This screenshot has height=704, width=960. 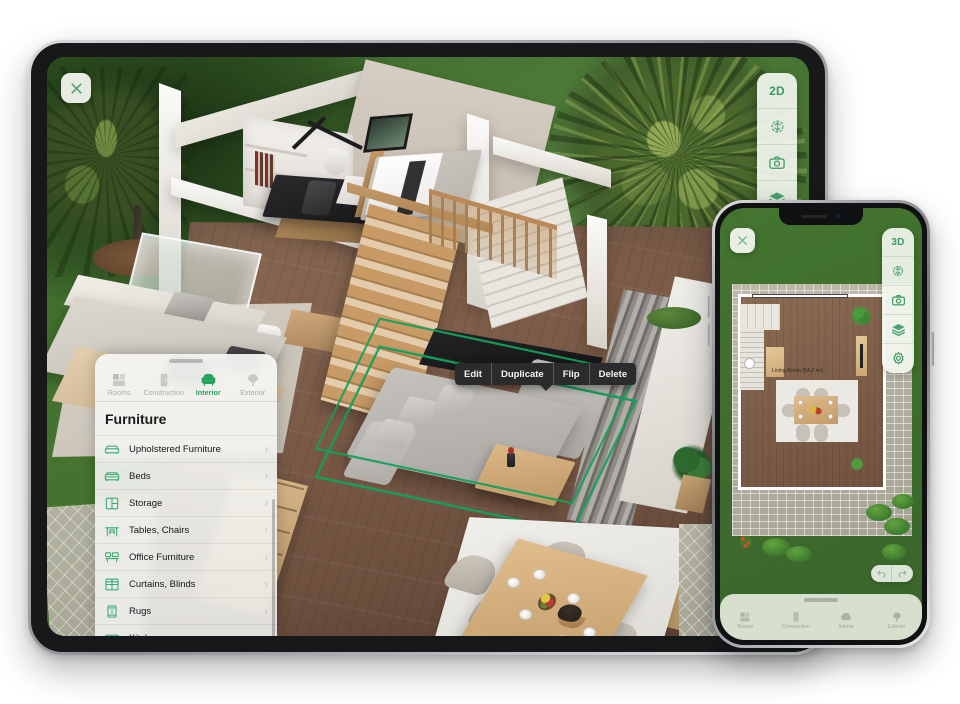 I want to click on phone-catalog-tabbar: Rooms Construction Interior Exterior, so click(x=821, y=617).